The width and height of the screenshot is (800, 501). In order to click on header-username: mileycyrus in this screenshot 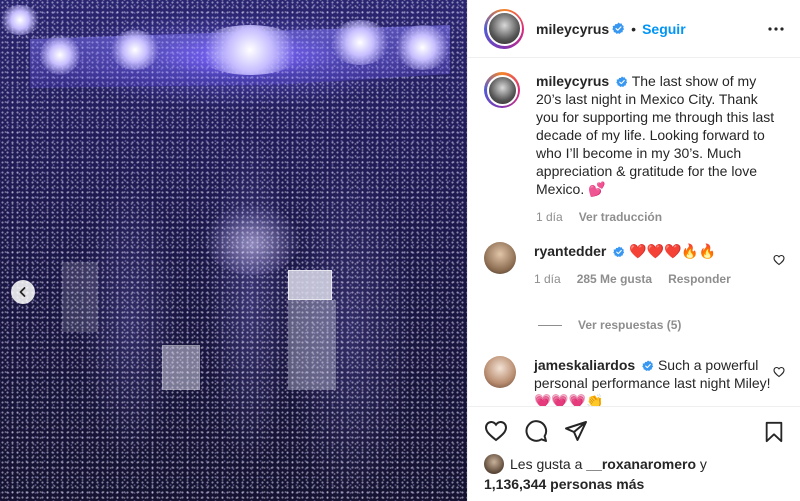, I will do `click(572, 29)`.